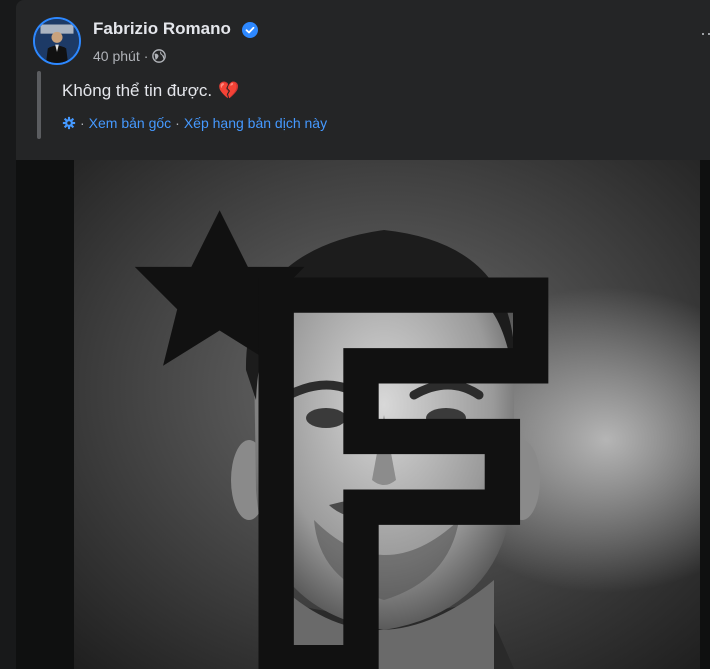 The height and width of the screenshot is (669, 710). What do you see at coordinates (137, 90) in the screenshot?
I see `post-text-content: Không thể tin được.` at bounding box center [137, 90].